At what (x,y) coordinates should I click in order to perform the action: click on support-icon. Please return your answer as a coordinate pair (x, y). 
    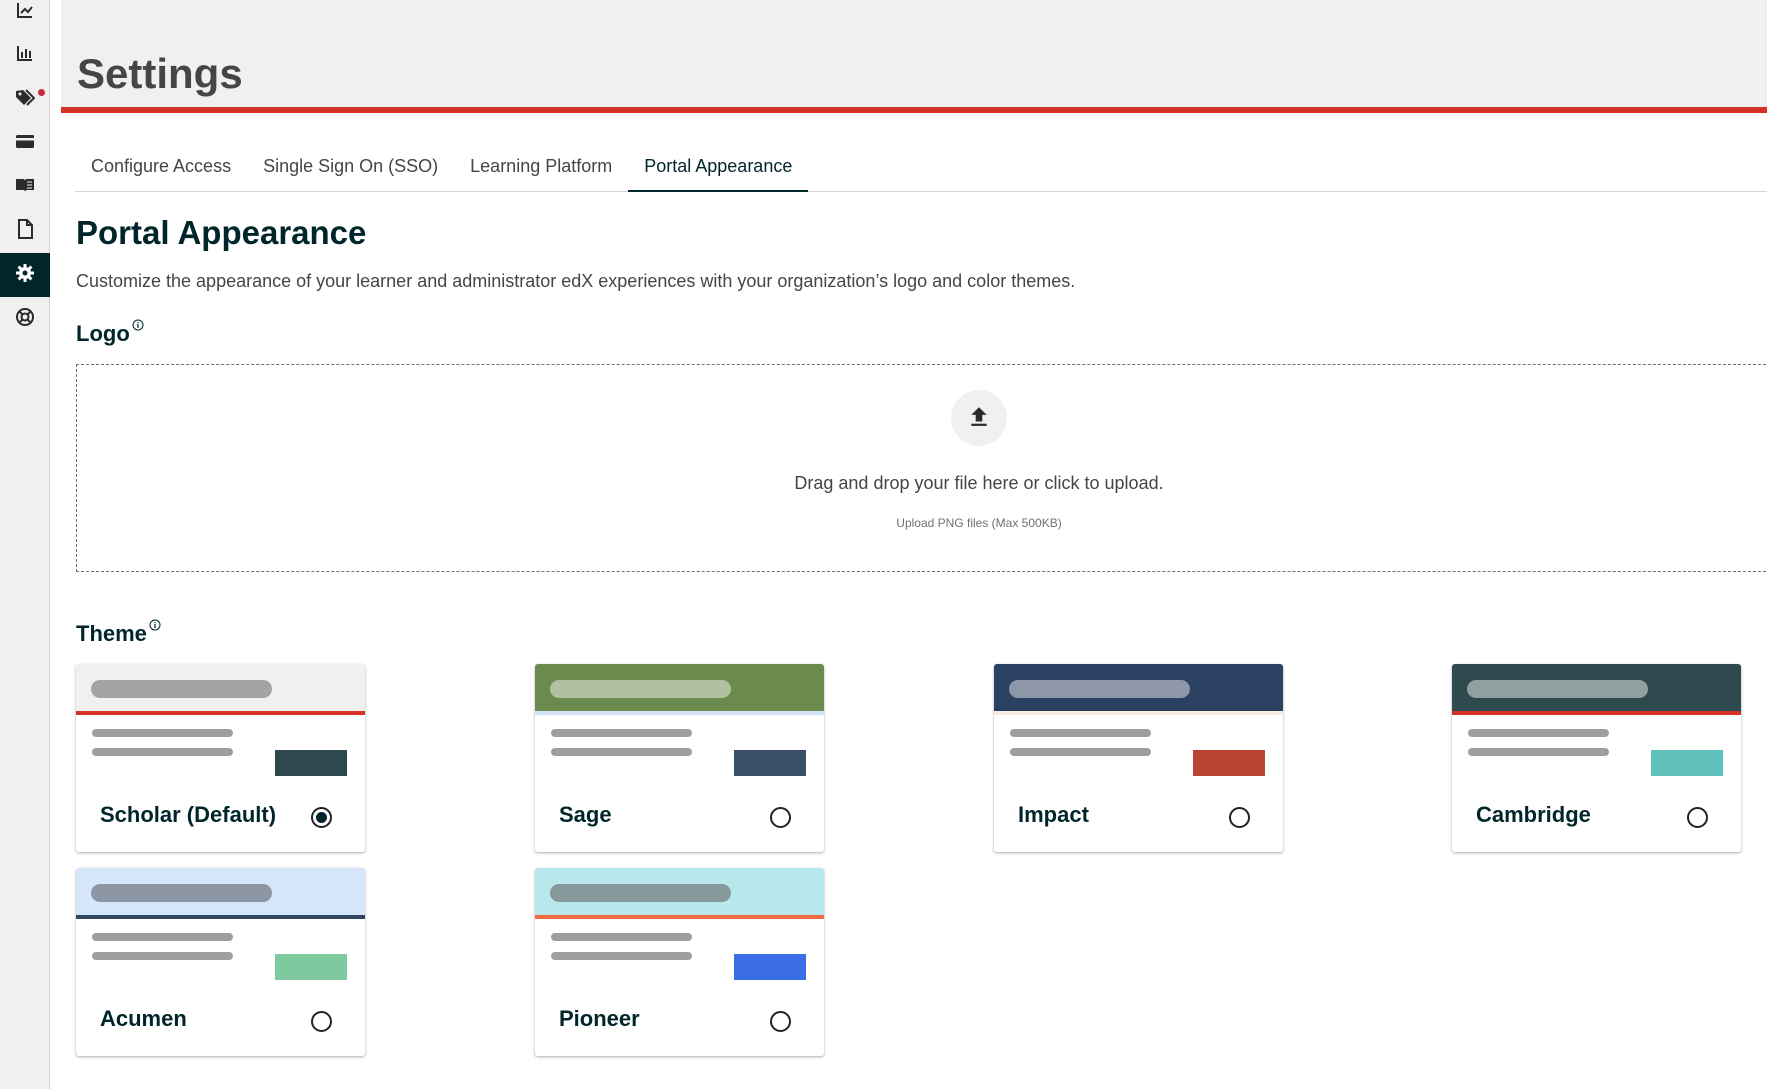
    Looking at the image, I should click on (25, 319).